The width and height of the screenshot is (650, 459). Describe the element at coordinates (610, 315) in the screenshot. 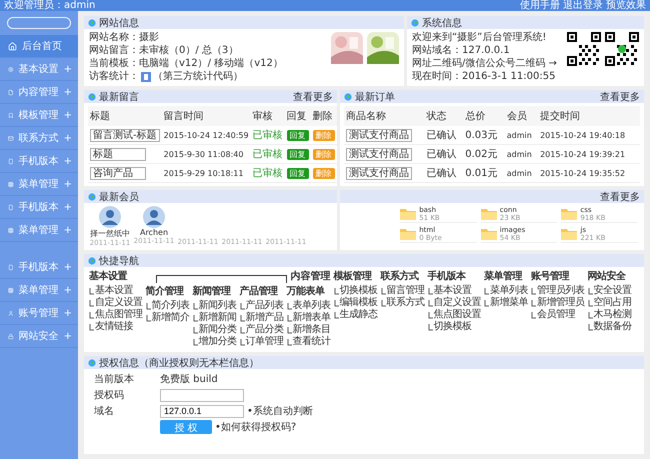

I see `nav-link: 木马检测` at that location.